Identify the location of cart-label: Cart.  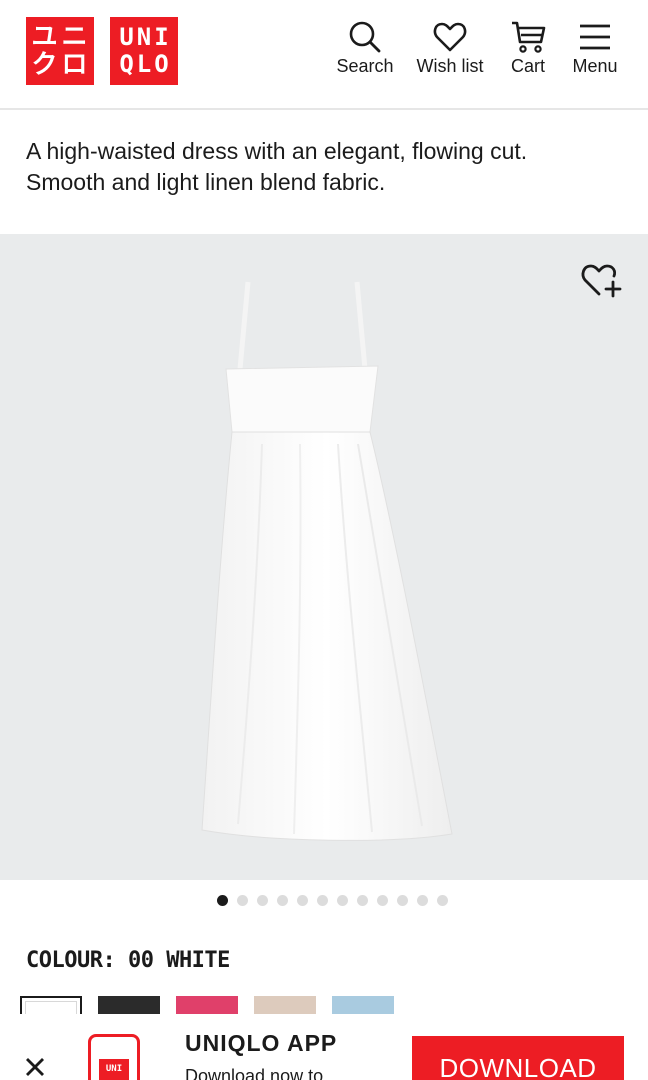
(527, 66).